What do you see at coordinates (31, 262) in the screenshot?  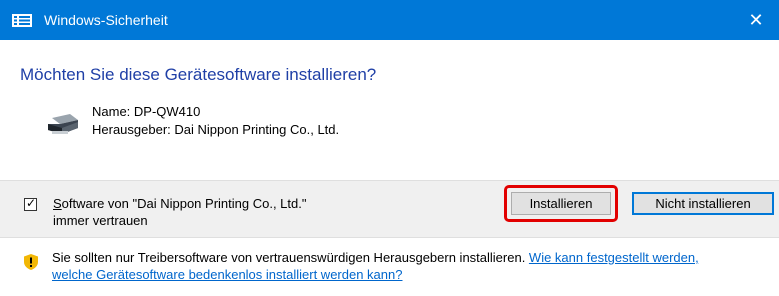 I see `shield-warning-icon` at bounding box center [31, 262].